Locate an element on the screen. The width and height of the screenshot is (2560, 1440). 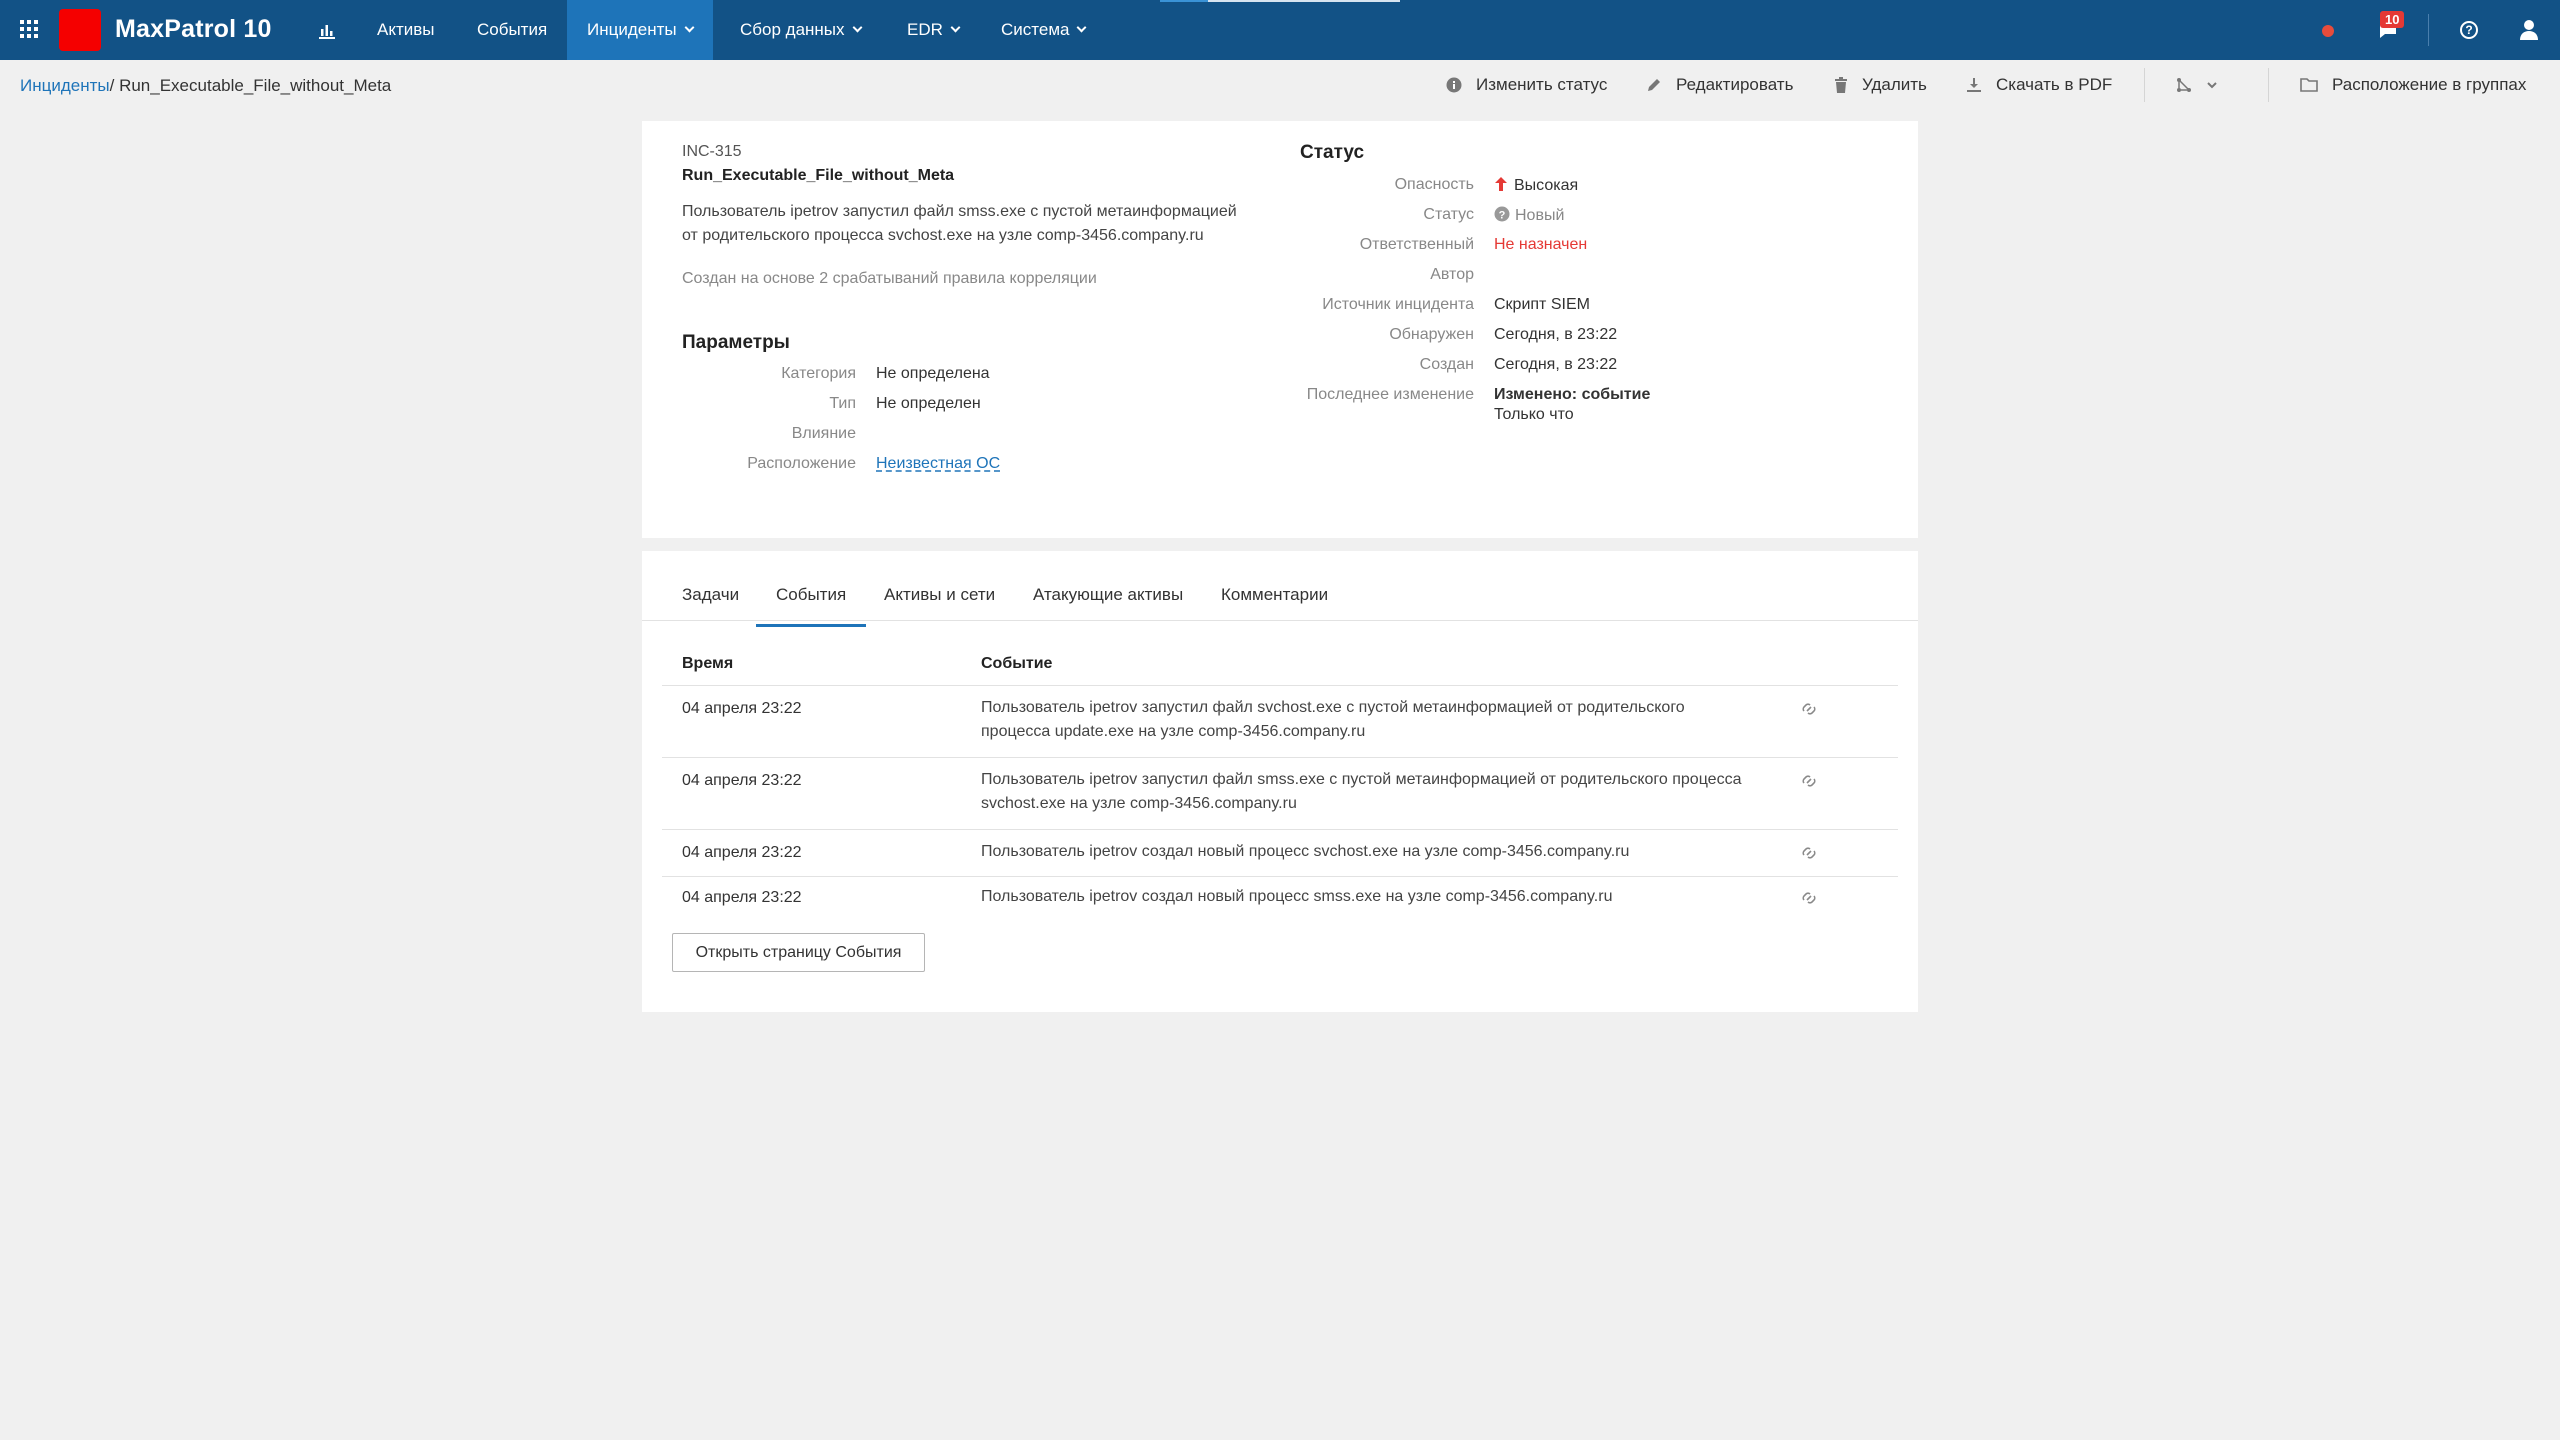
status-assignee: Ответственный Не назначен is located at coordinates (1473, 244).